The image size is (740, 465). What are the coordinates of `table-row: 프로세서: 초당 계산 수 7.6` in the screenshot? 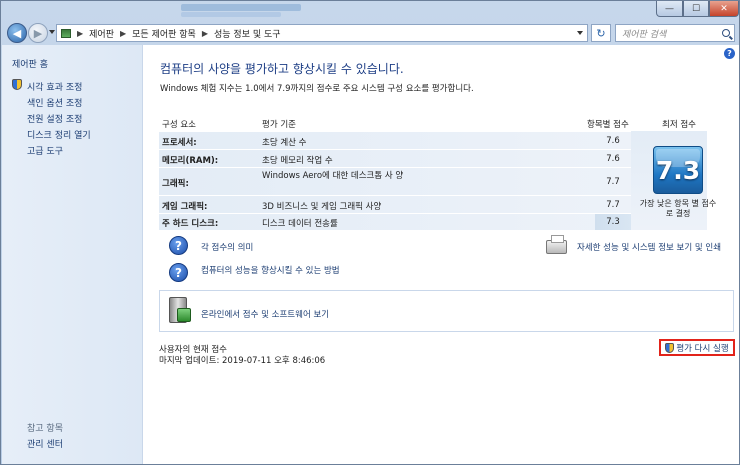 It's located at (395, 140).